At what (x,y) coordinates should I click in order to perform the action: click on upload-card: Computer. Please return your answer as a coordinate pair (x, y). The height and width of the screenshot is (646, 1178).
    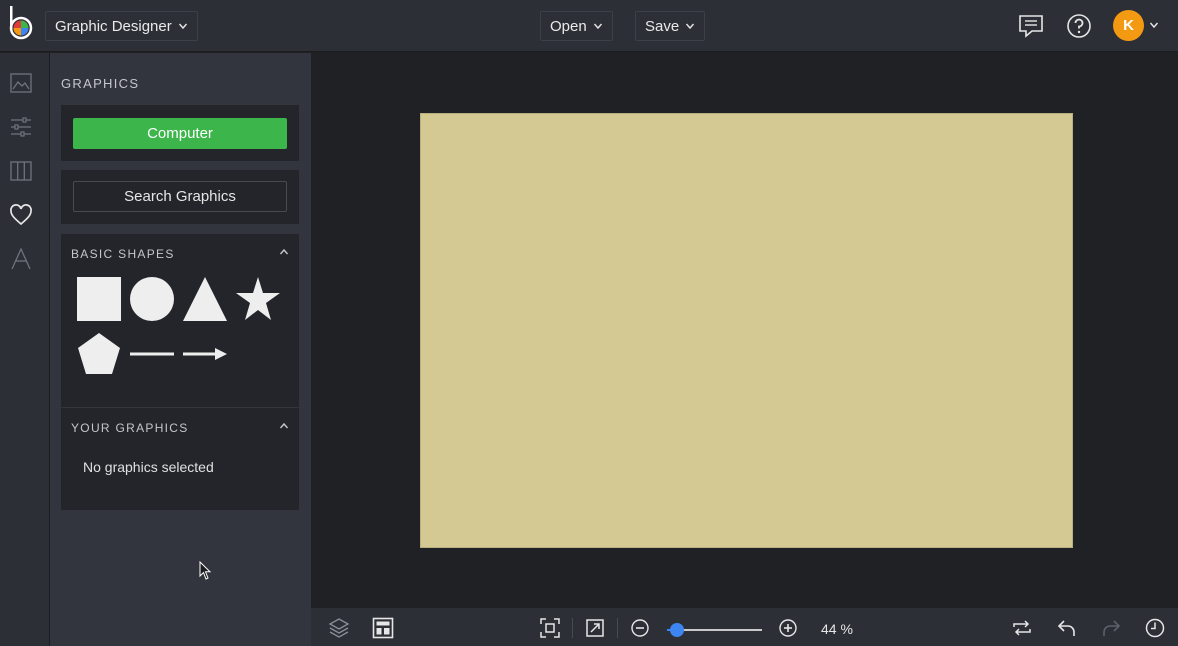
    Looking at the image, I should click on (180, 133).